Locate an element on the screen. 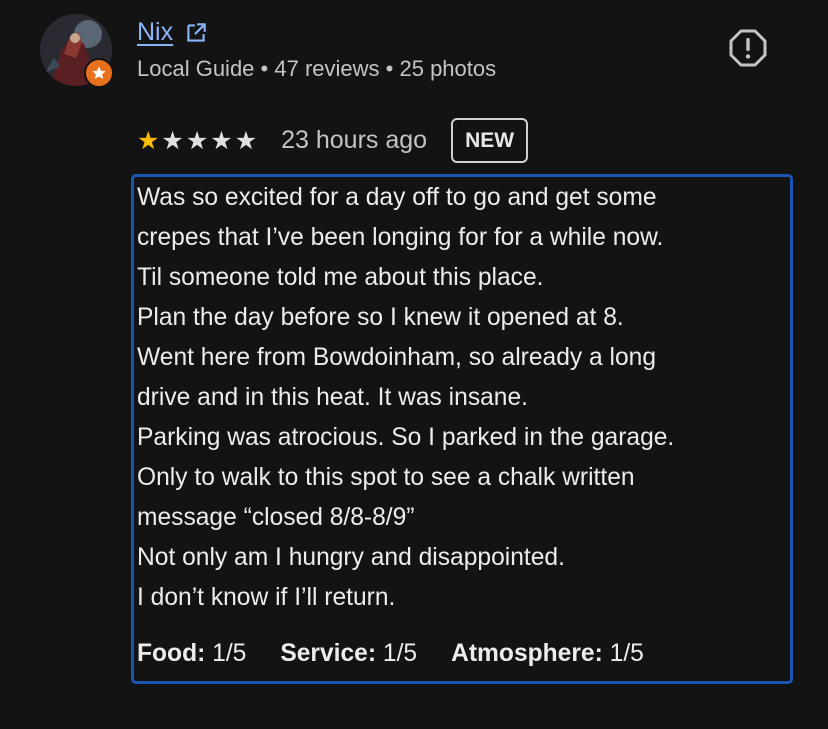 The height and width of the screenshot is (729, 828). service-rating: Service: 1/5 is located at coordinates (348, 654).